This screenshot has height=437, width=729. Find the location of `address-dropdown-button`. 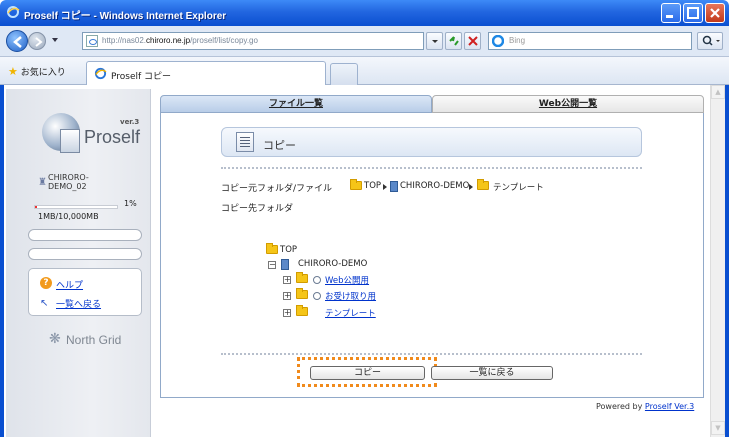

address-dropdown-button is located at coordinates (434, 41).